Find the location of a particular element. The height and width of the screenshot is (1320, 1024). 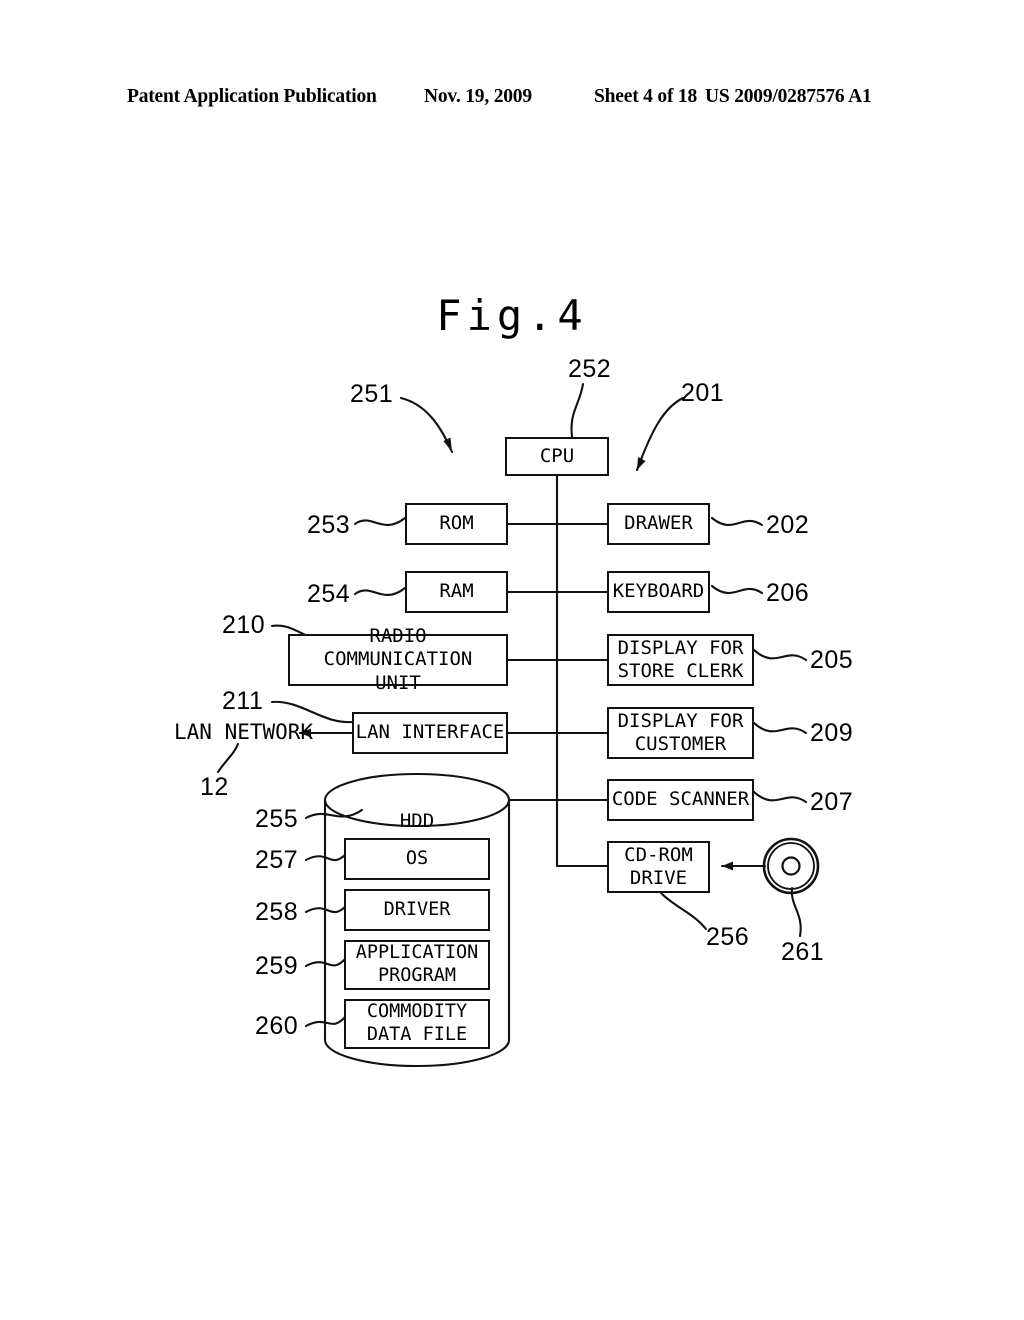

ref-205: 205 is located at coordinates (832, 660).